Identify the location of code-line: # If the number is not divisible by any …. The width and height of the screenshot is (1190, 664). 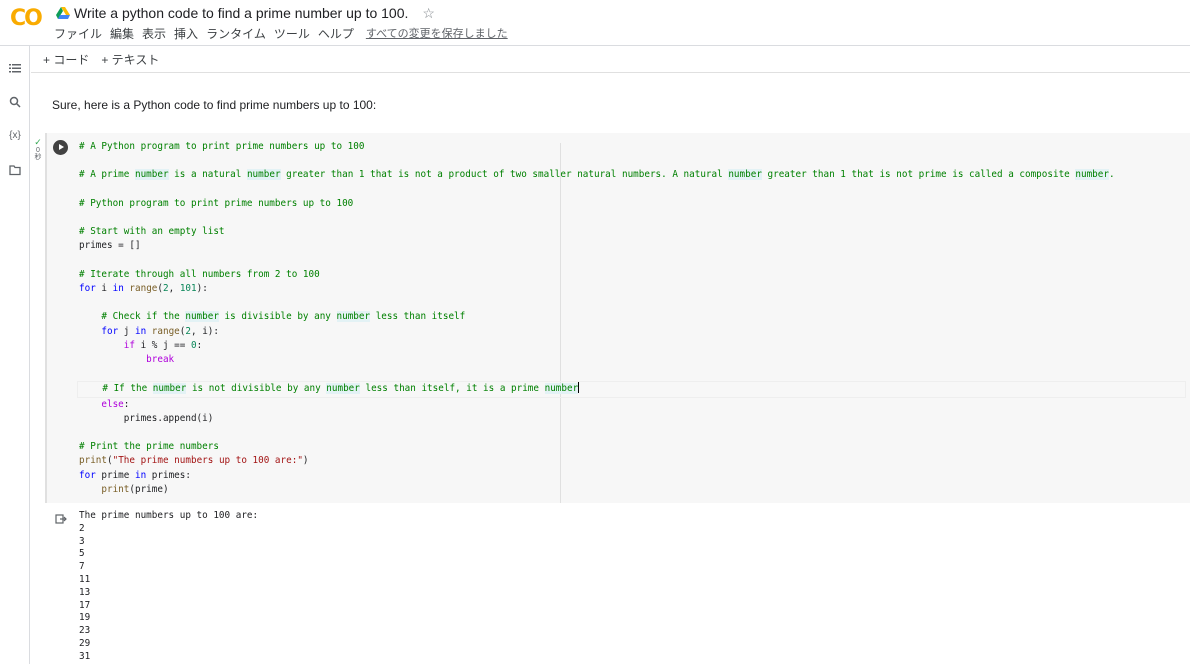
(631, 389).